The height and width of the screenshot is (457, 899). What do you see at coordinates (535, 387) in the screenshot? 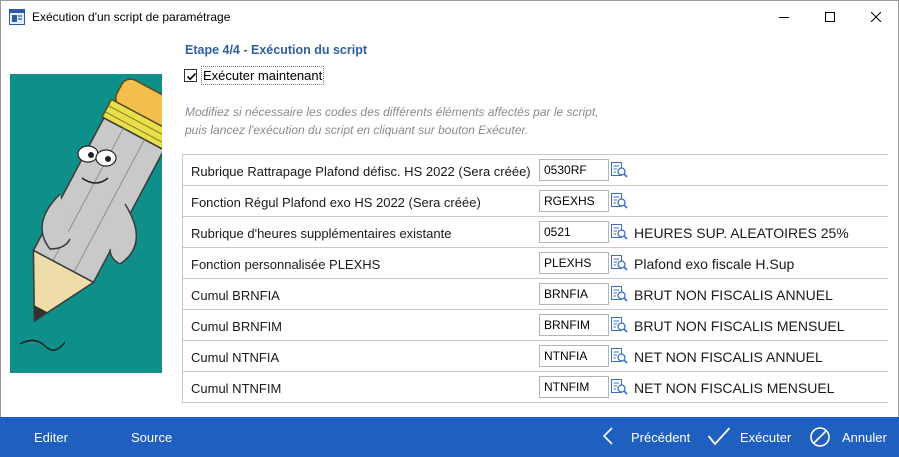
I see `parameter-row: Cumul NTNFIM NET NON FISCALIS MENSUEL` at bounding box center [535, 387].